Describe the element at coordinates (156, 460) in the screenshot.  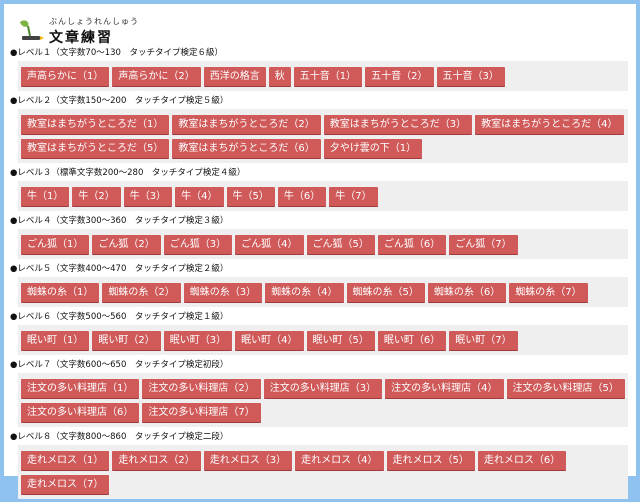
I see `practice-text-button: 走れメロス（2）` at that location.